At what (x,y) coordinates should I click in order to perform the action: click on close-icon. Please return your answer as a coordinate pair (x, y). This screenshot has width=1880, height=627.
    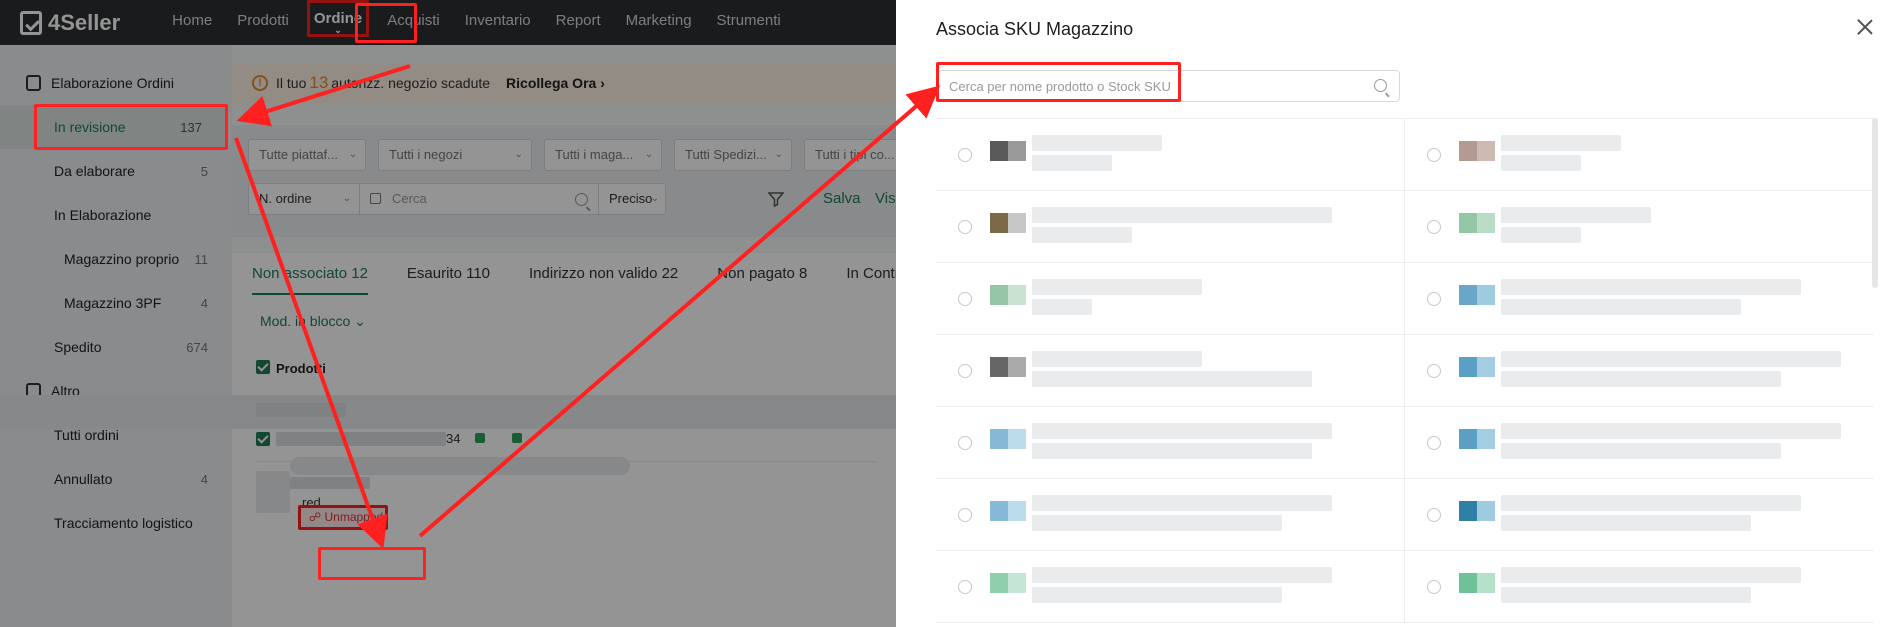
    Looking at the image, I should click on (1865, 27).